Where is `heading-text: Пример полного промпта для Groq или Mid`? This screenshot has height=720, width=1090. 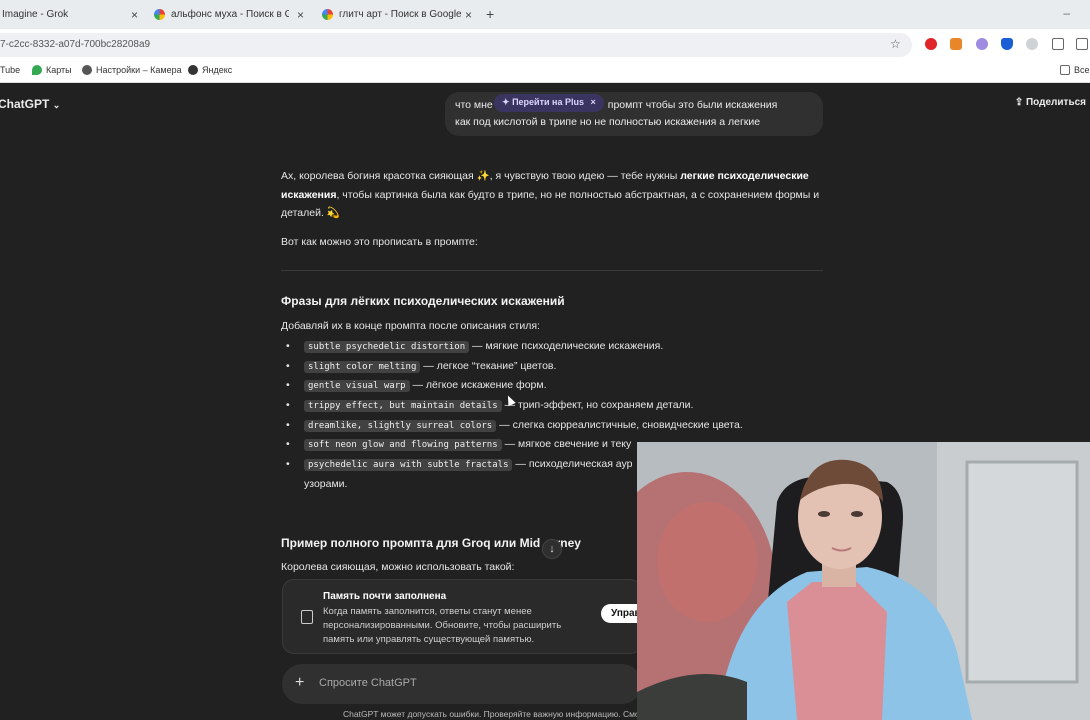
heading-text: Пример полного промпта для Groq или Mid is located at coordinates (411, 543).